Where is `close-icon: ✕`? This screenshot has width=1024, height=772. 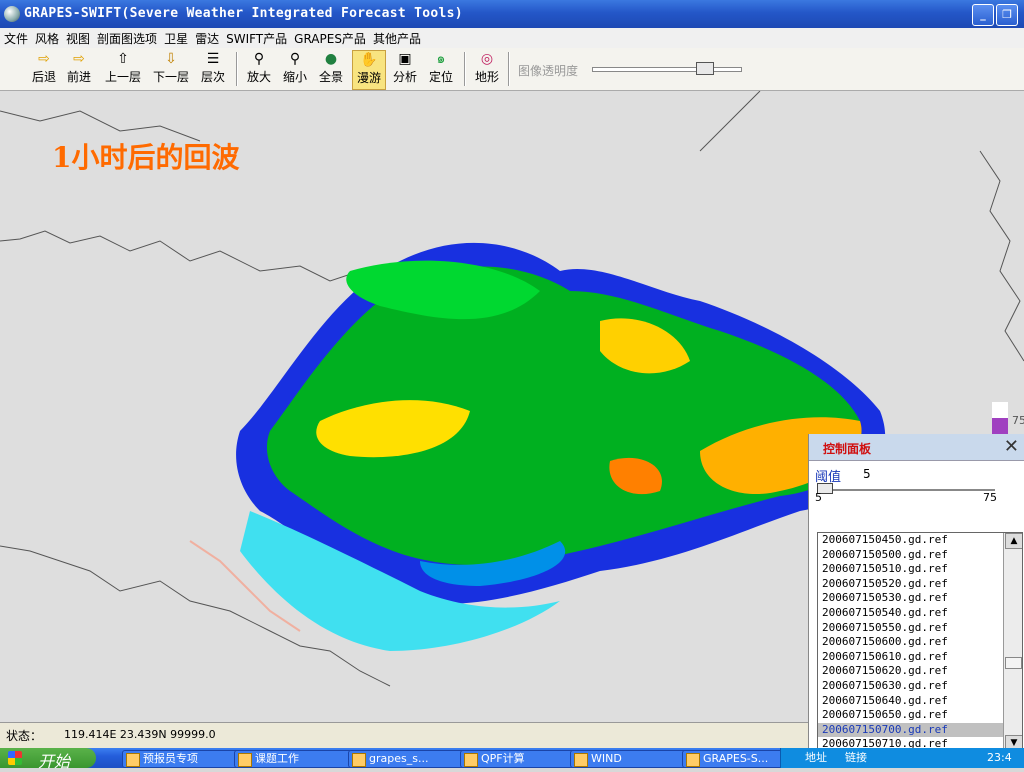 close-icon: ✕ is located at coordinates (1011, 446).